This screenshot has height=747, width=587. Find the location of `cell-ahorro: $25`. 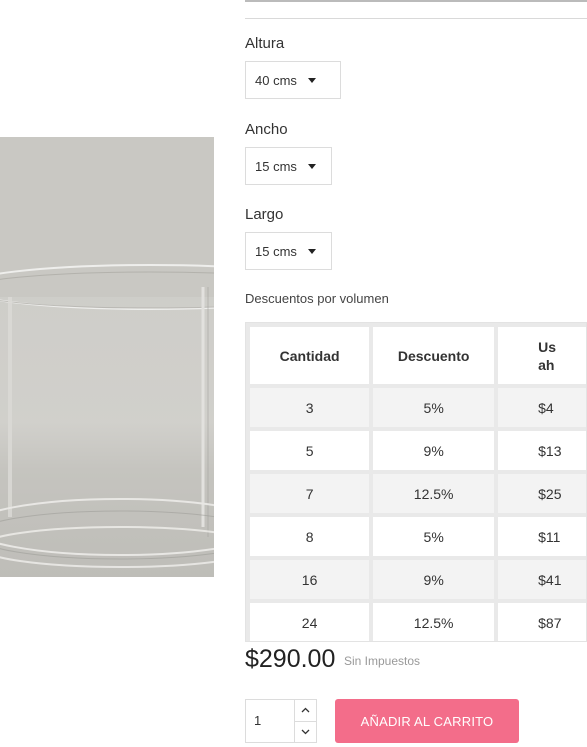

cell-ahorro: $25 is located at coordinates (542, 493).